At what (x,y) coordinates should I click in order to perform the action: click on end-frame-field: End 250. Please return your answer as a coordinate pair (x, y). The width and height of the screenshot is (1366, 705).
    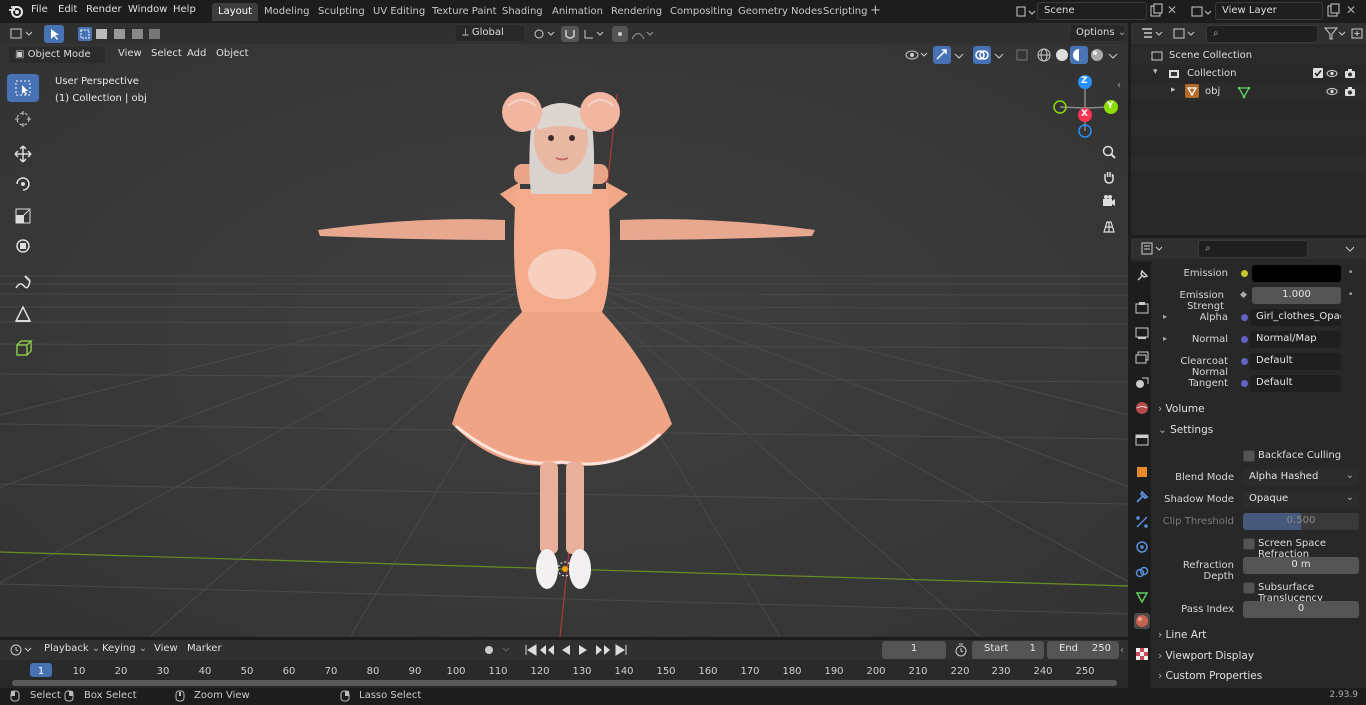
    Looking at the image, I should click on (1083, 650).